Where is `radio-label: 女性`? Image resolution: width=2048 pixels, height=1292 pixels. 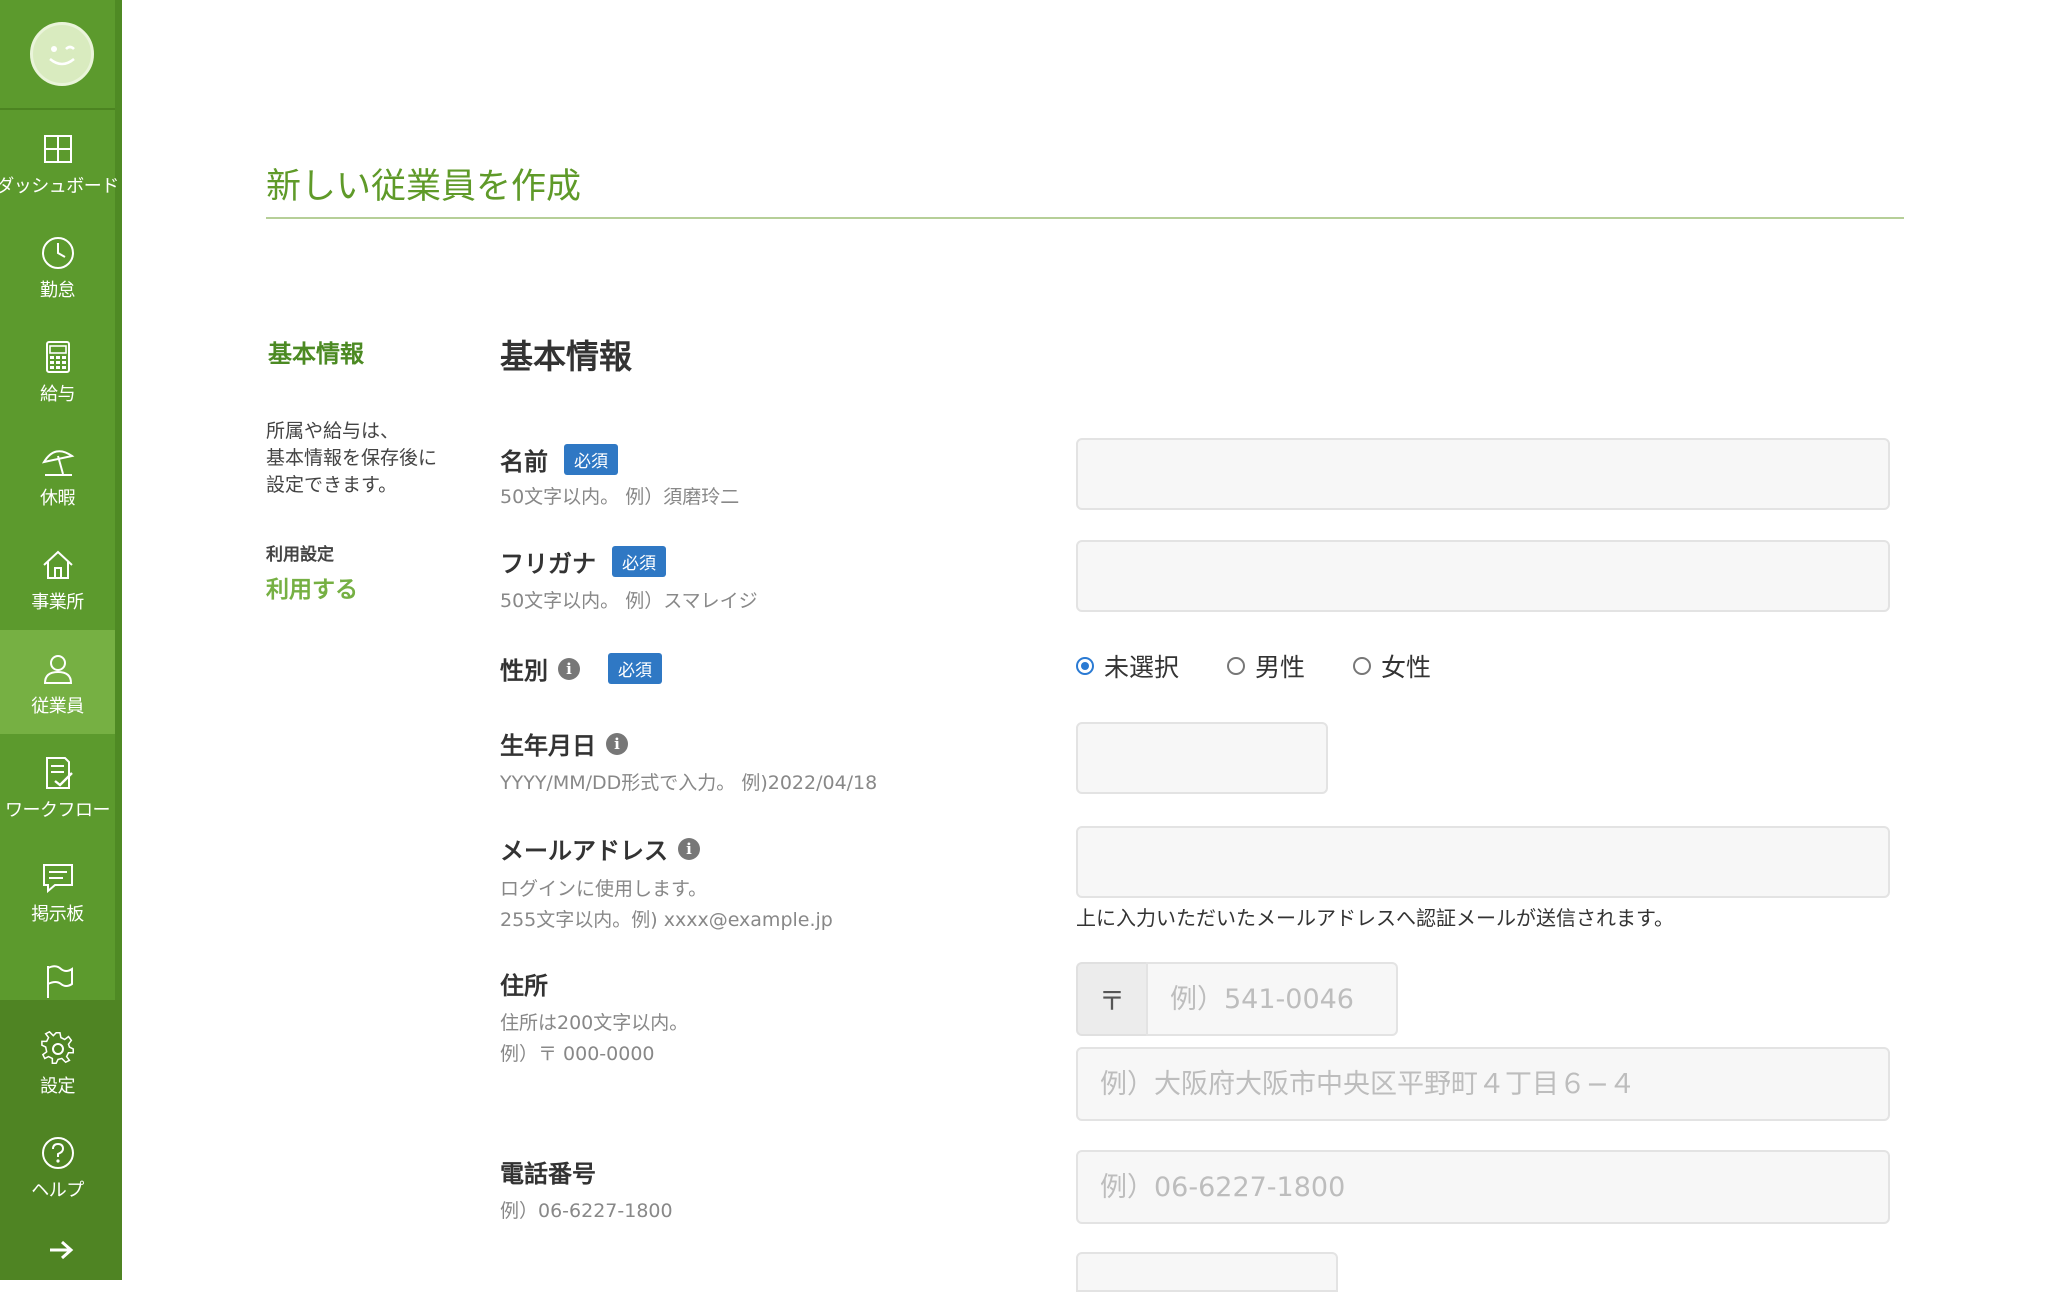 radio-label: 女性 is located at coordinates (1406, 667).